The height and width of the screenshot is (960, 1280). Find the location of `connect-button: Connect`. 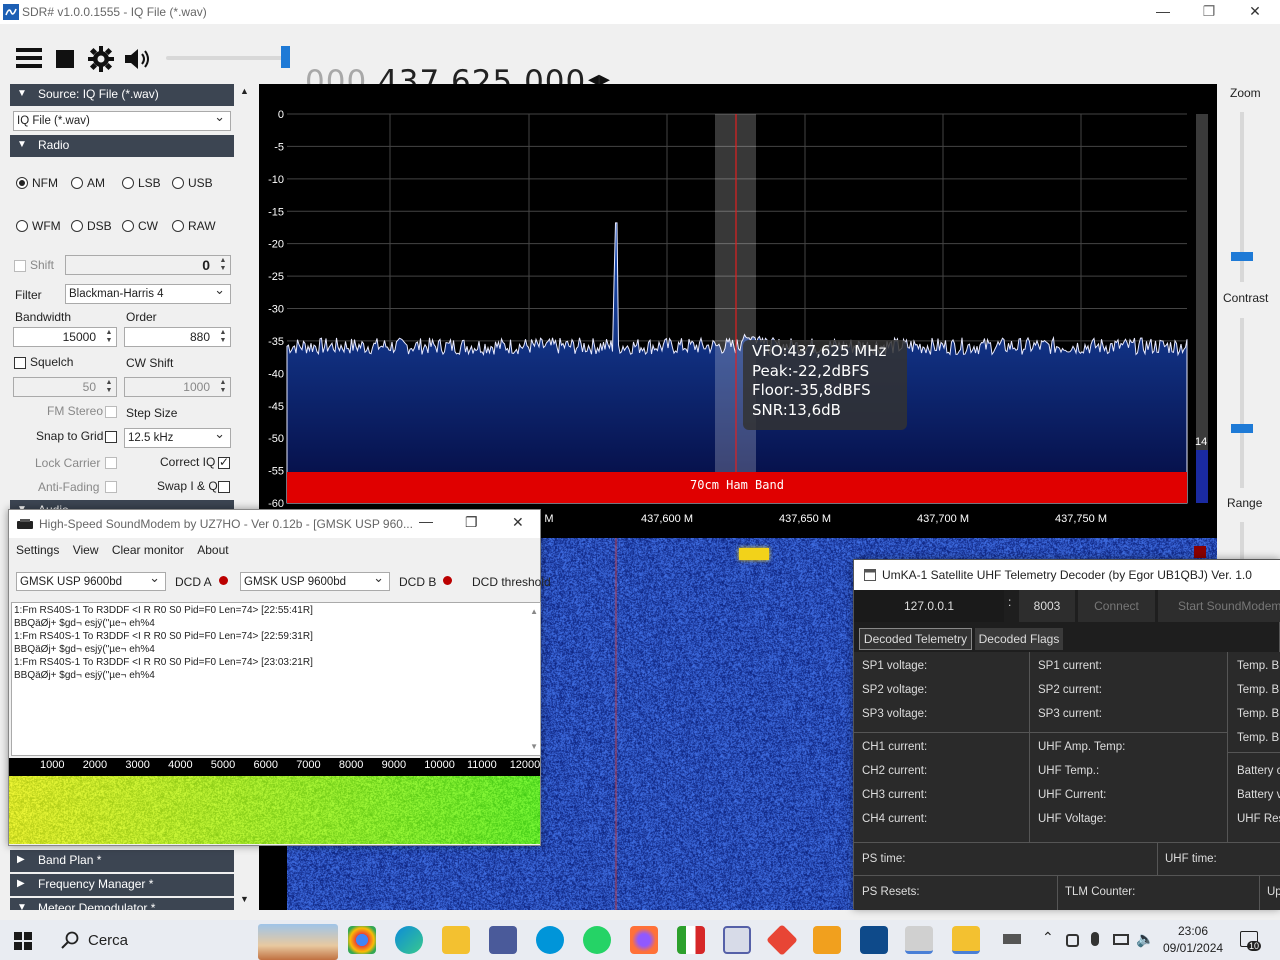

connect-button: Connect is located at coordinates (1116, 606).